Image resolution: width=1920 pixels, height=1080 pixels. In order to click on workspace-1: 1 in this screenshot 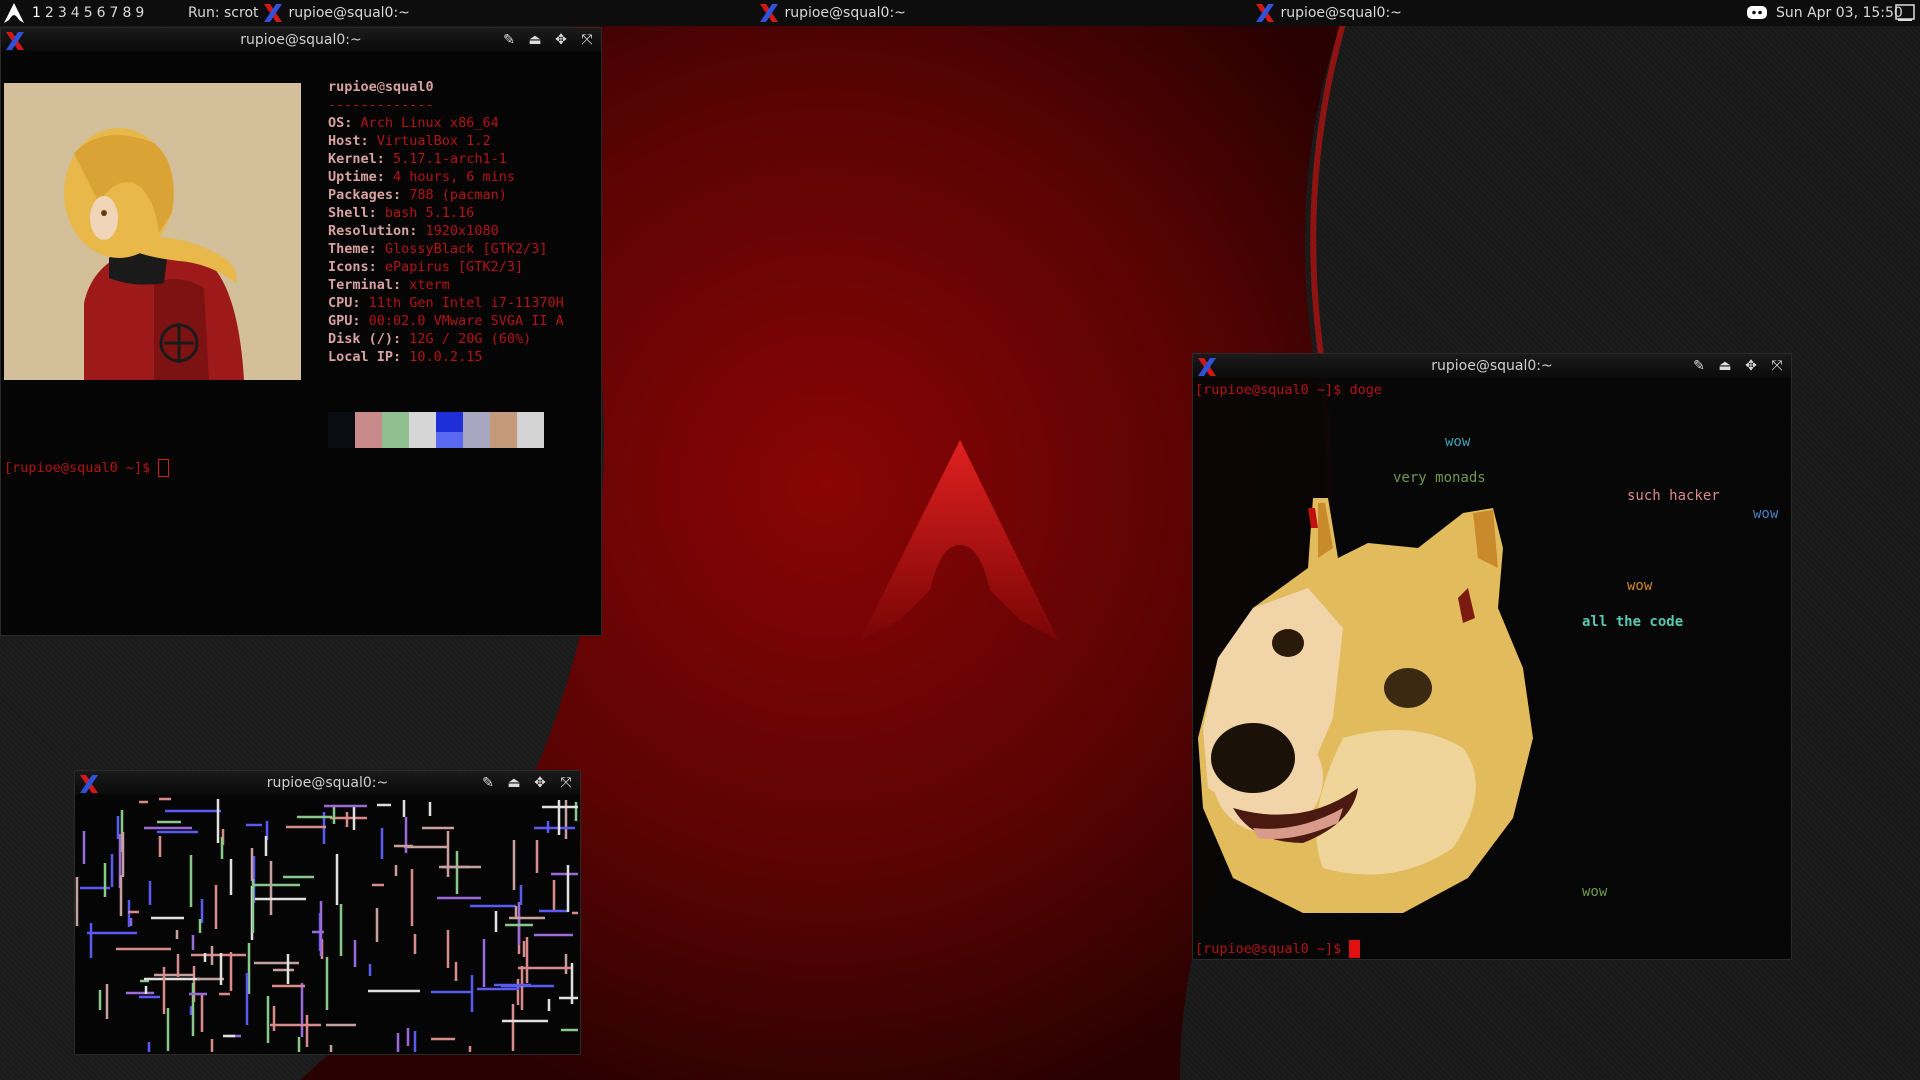, I will do `click(36, 13)`.